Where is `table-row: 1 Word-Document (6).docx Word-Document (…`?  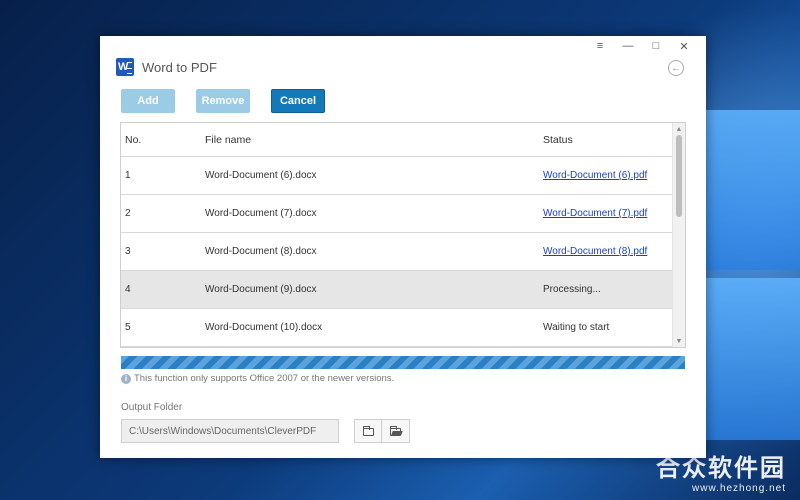 table-row: 1 Word-Document (6).docx Word-Document (… is located at coordinates (397, 176).